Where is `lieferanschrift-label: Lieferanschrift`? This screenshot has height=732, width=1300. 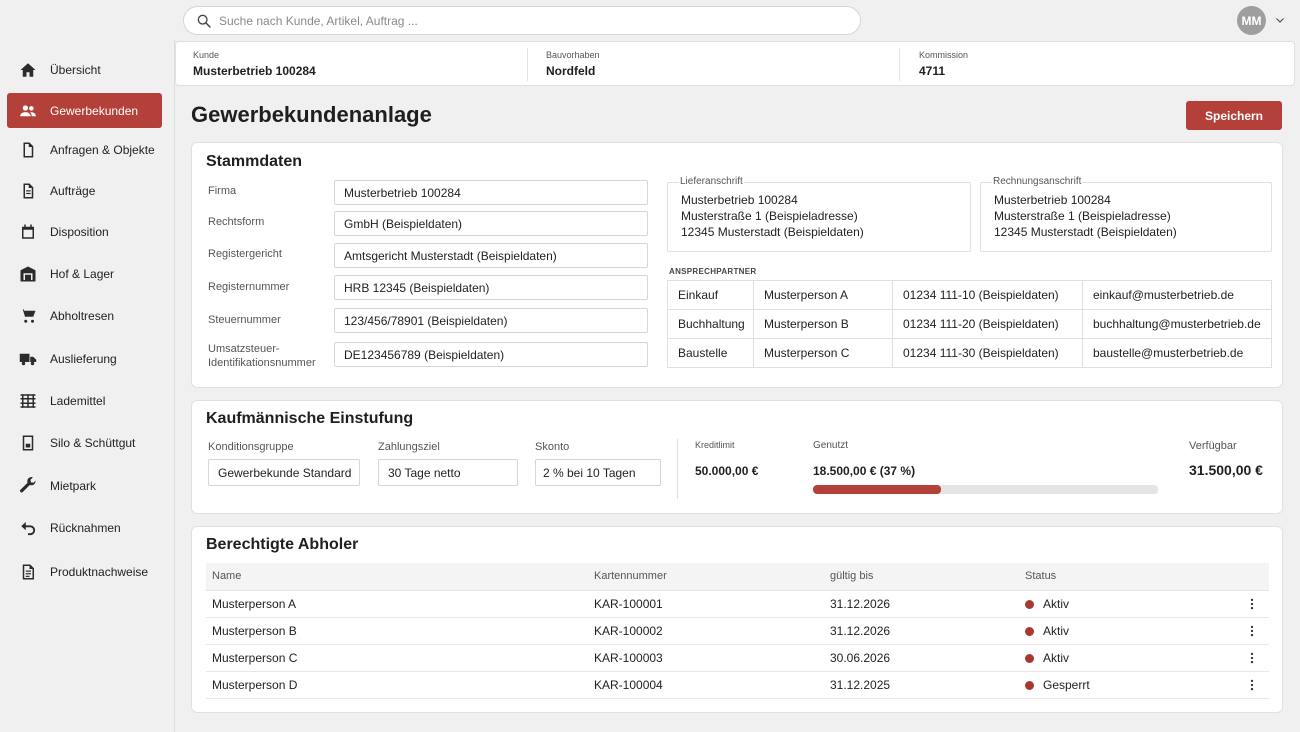 lieferanschrift-label: Lieferanschrift is located at coordinates (711, 181).